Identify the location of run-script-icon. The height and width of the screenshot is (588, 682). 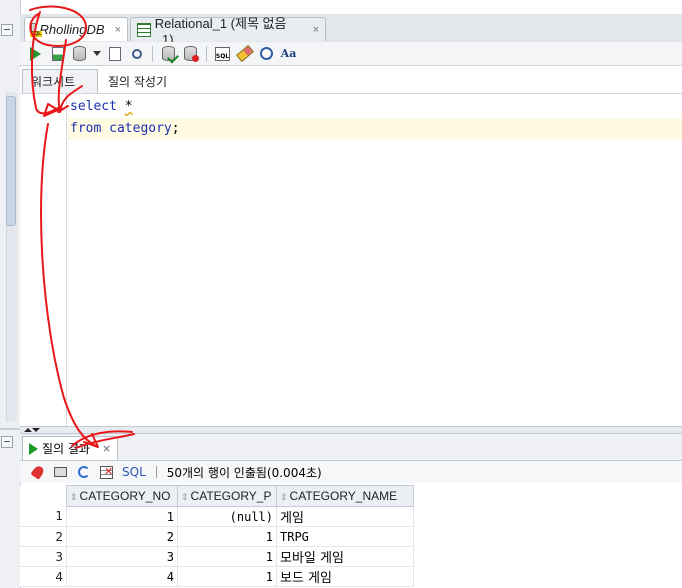
(57, 53).